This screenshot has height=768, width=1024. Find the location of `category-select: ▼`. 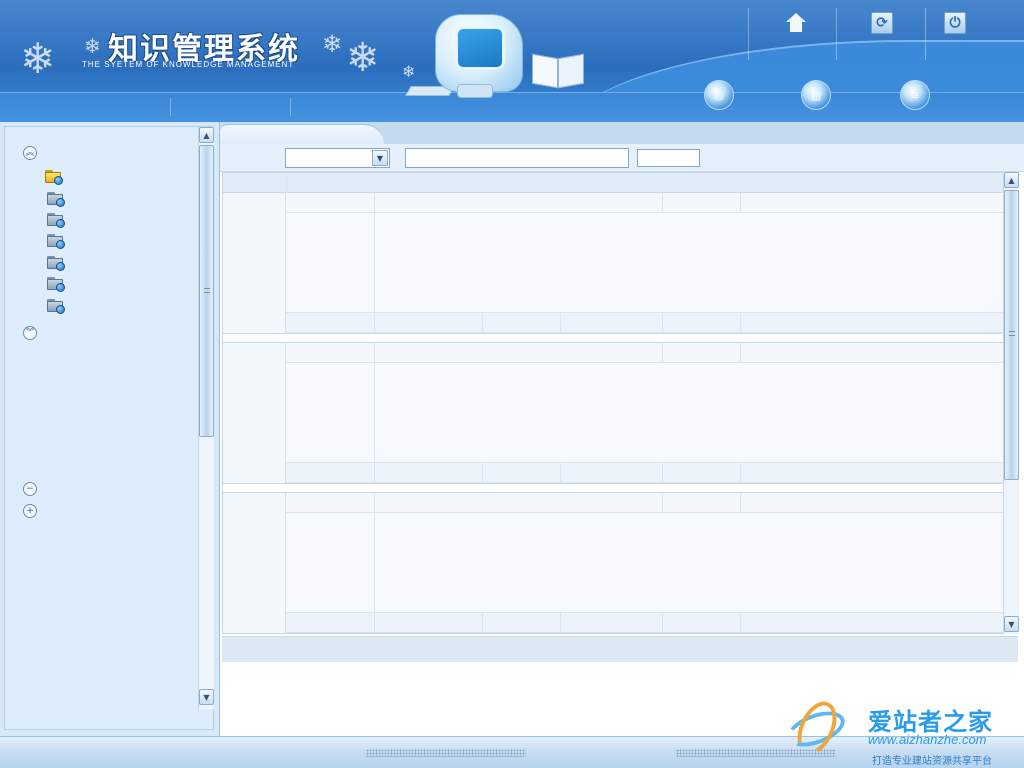

category-select: ▼ is located at coordinates (337, 158).